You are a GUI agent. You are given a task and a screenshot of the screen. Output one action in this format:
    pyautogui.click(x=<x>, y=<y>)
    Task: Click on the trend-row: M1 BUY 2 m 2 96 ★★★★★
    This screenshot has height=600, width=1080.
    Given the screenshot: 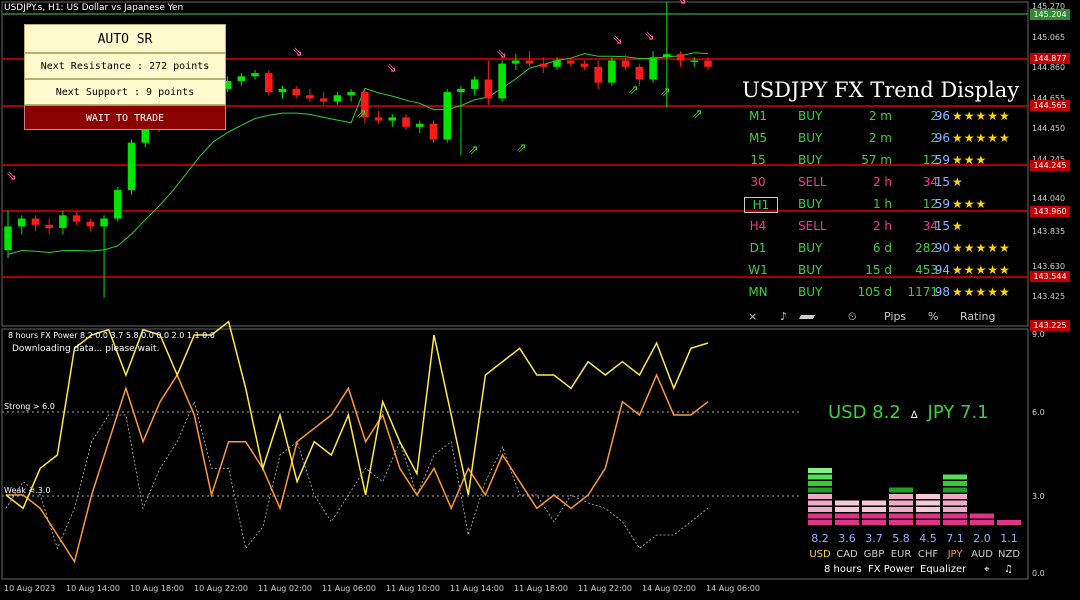 What is the action you would take?
    pyautogui.click(x=886, y=116)
    